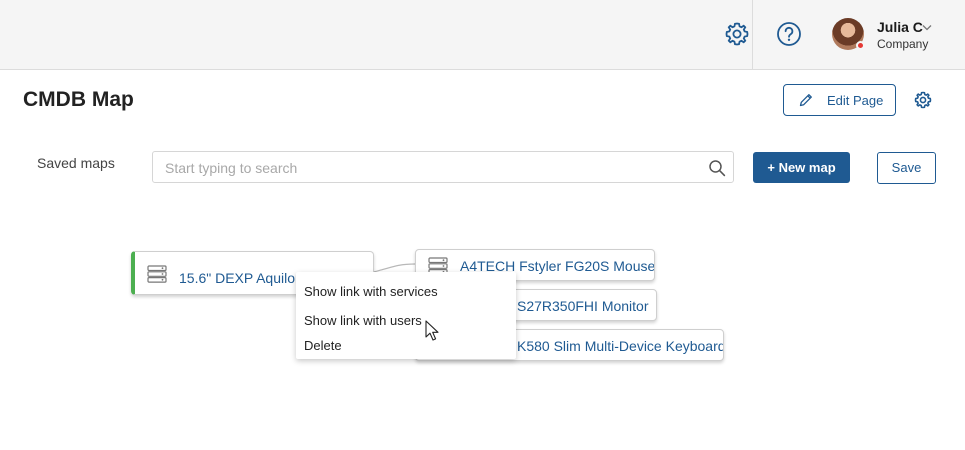 This screenshot has height=450, width=965. Describe the element at coordinates (157, 274) in the screenshot. I see `server-icon` at that location.